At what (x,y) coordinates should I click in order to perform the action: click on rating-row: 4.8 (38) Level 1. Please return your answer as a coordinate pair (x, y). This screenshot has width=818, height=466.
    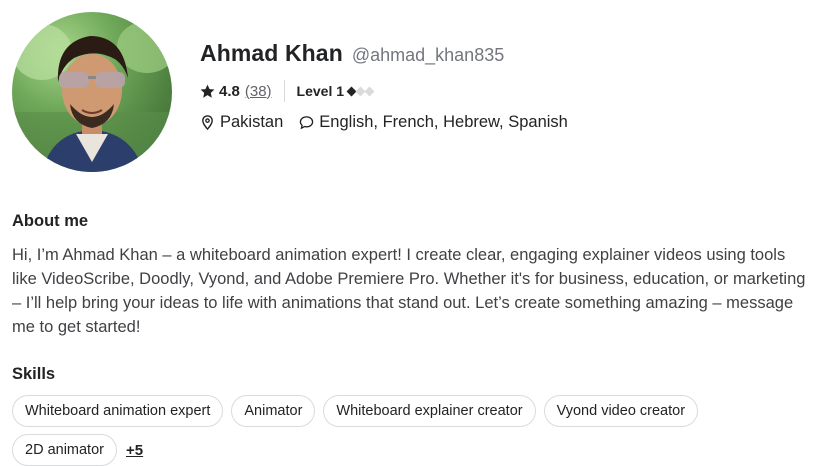
    Looking at the image, I should click on (384, 91).